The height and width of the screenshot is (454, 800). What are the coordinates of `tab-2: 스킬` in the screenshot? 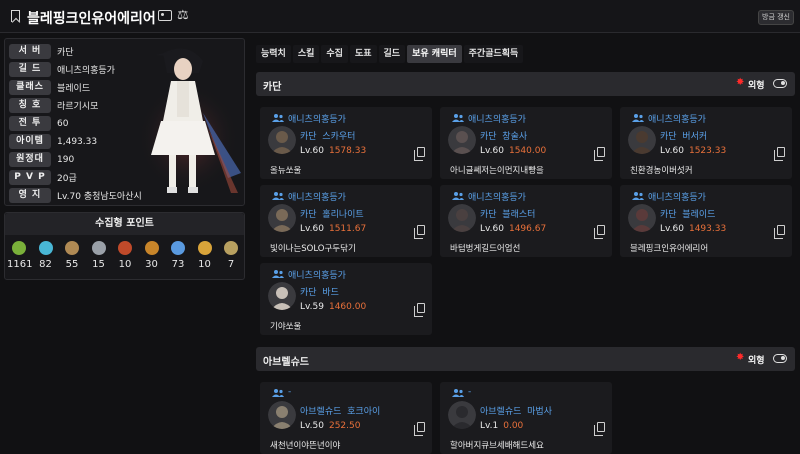 It's located at (306, 54).